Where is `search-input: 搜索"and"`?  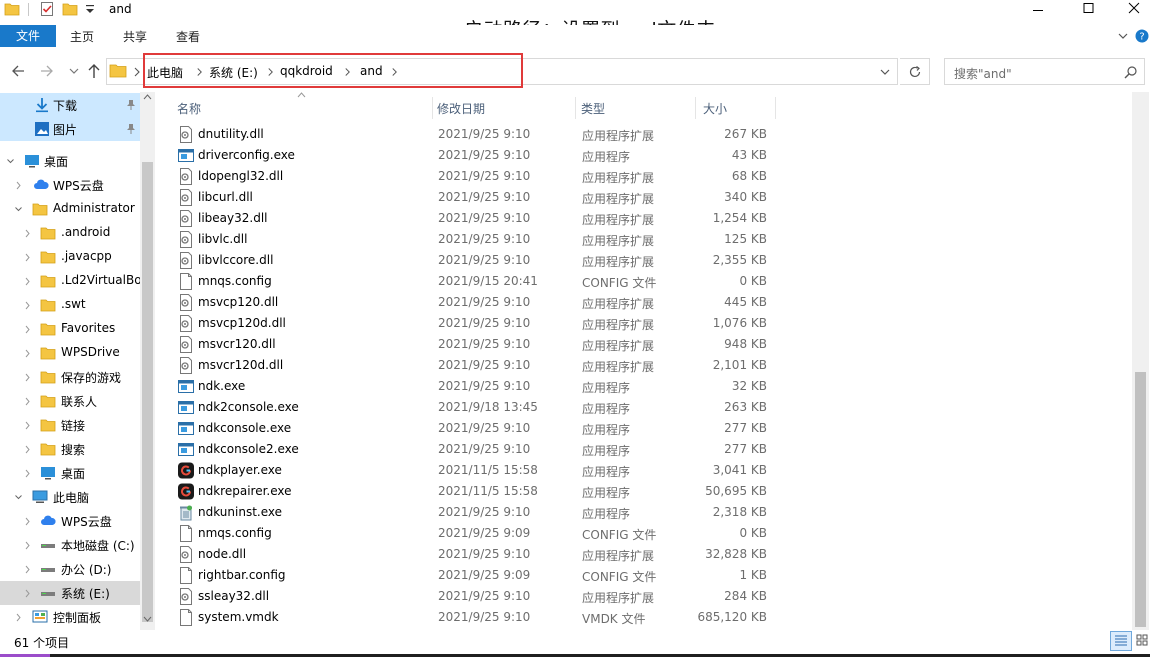 search-input: 搜索"and" is located at coordinates (1044, 71).